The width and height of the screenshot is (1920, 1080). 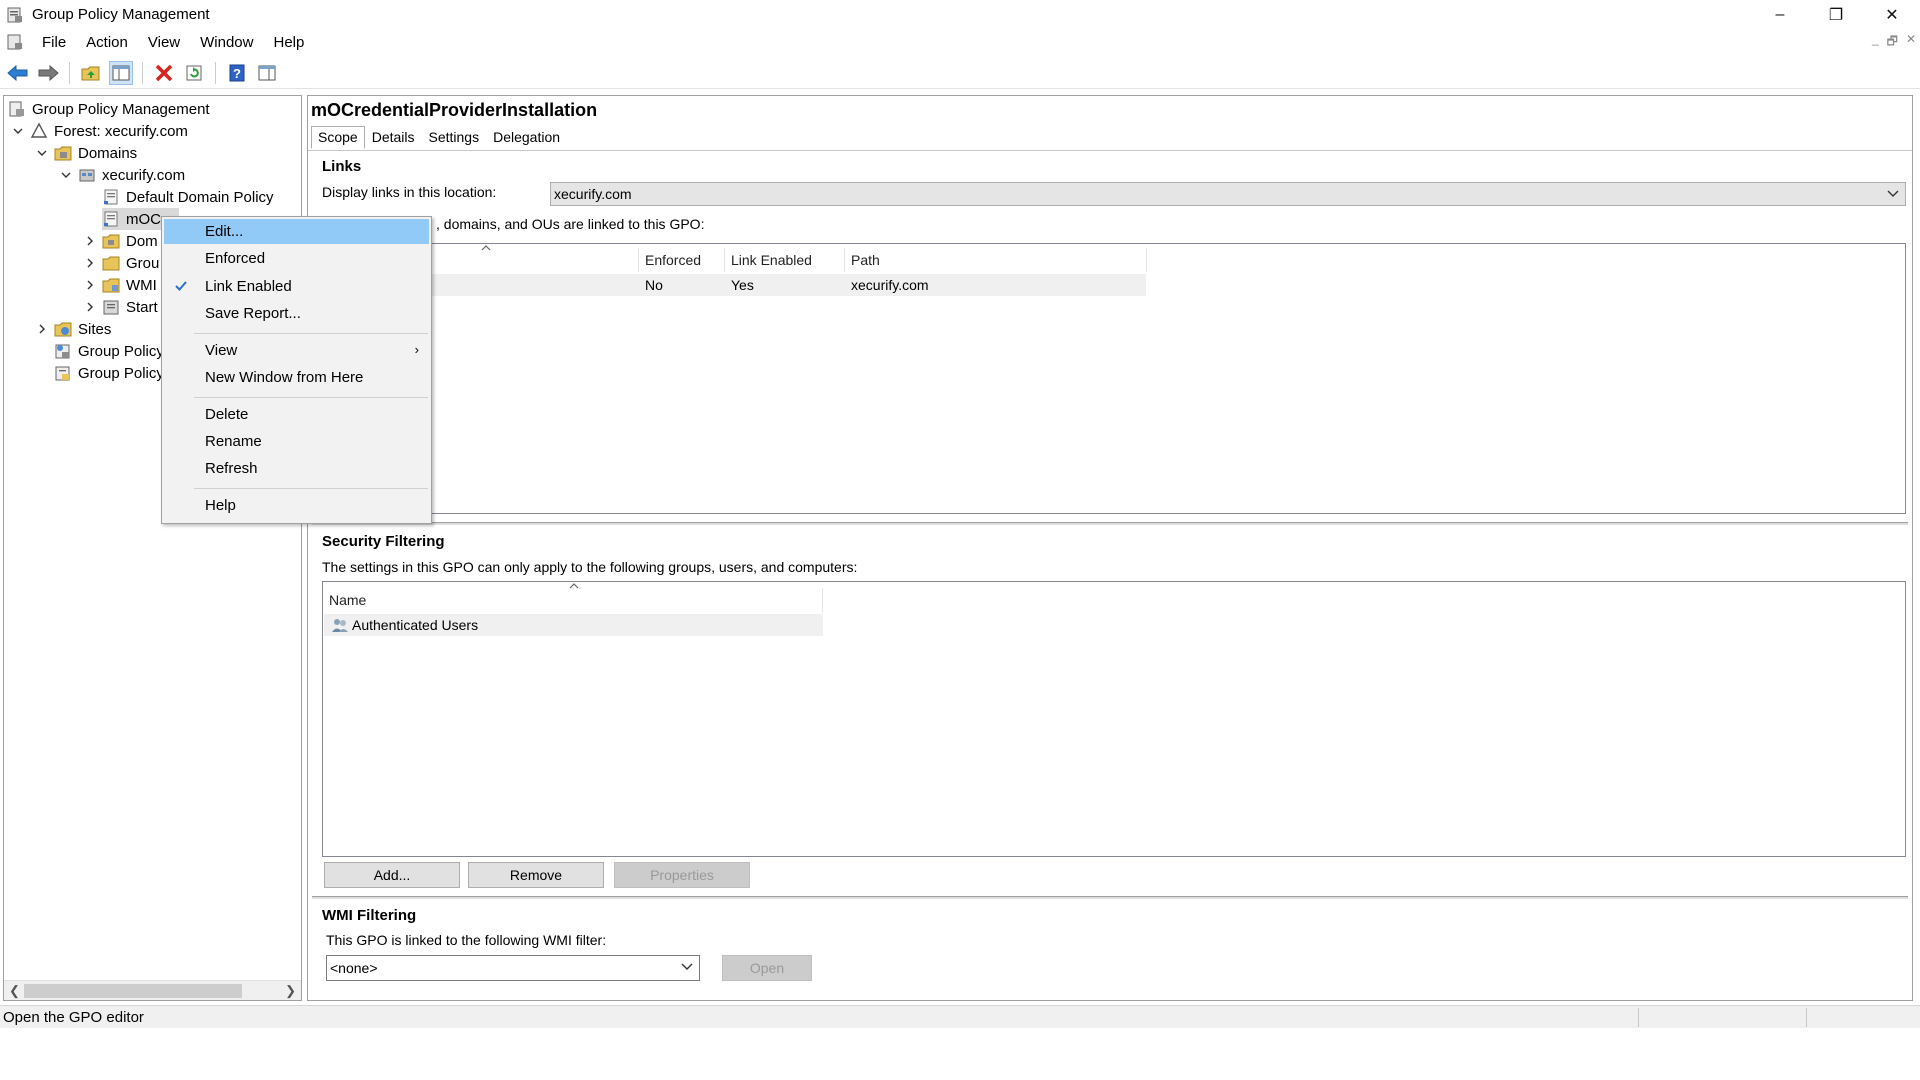 What do you see at coordinates (164, 42) in the screenshot?
I see `menu-view: View` at bounding box center [164, 42].